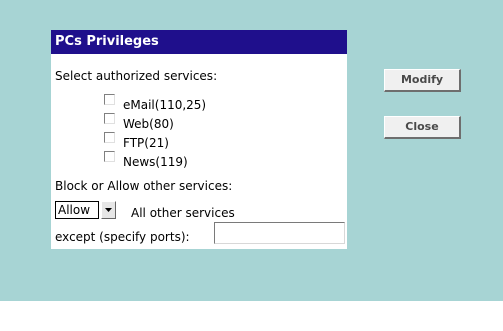  Describe the element at coordinates (77, 210) in the screenshot. I see `policy-select-value: Allow` at that location.